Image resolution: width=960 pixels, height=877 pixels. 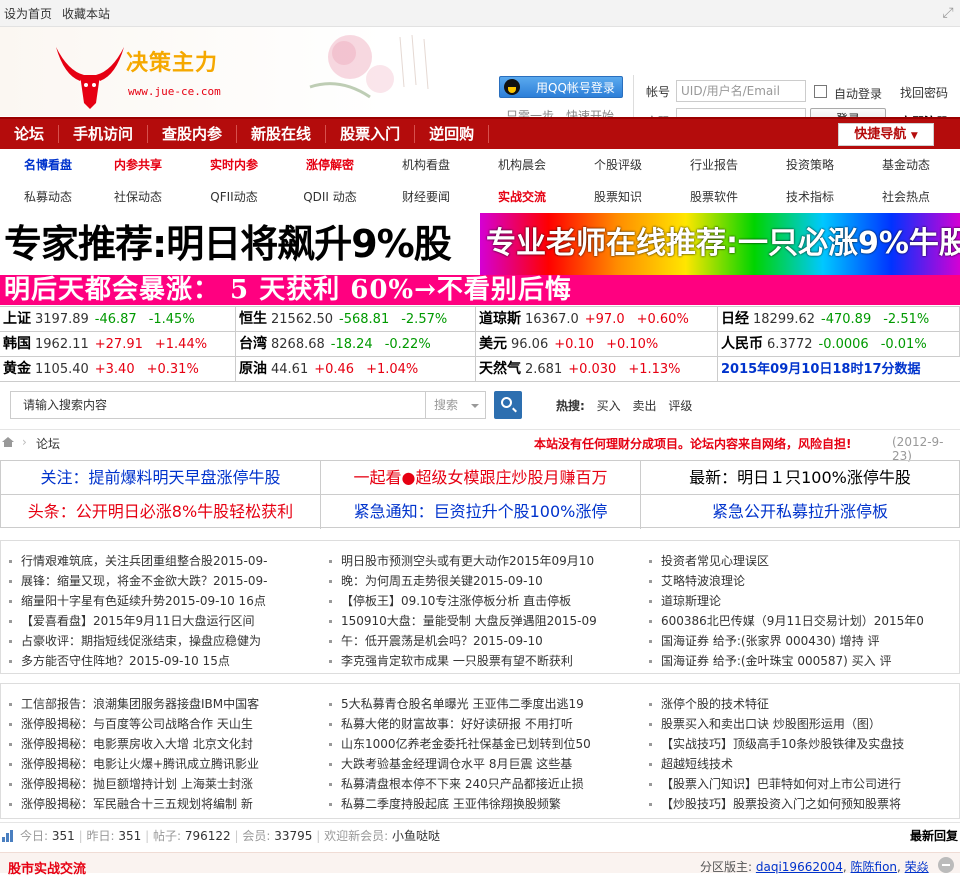 What do you see at coordinates (104, 134) in the screenshot?
I see `nav-item-mobile: 手机访问` at bounding box center [104, 134].